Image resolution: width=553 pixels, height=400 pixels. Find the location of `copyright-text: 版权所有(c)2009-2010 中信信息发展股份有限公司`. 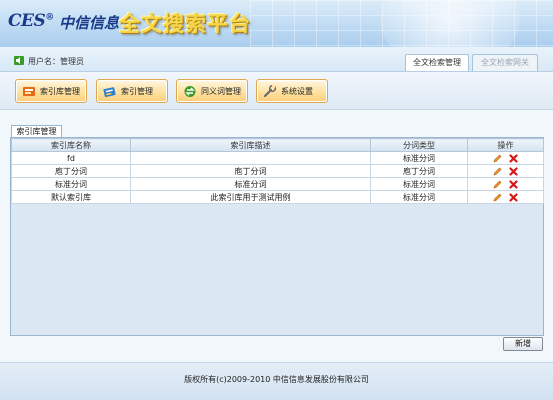

copyright-text: 版权所有(c)2009-2010 中信信息发展股份有限公司 is located at coordinates (276, 379).